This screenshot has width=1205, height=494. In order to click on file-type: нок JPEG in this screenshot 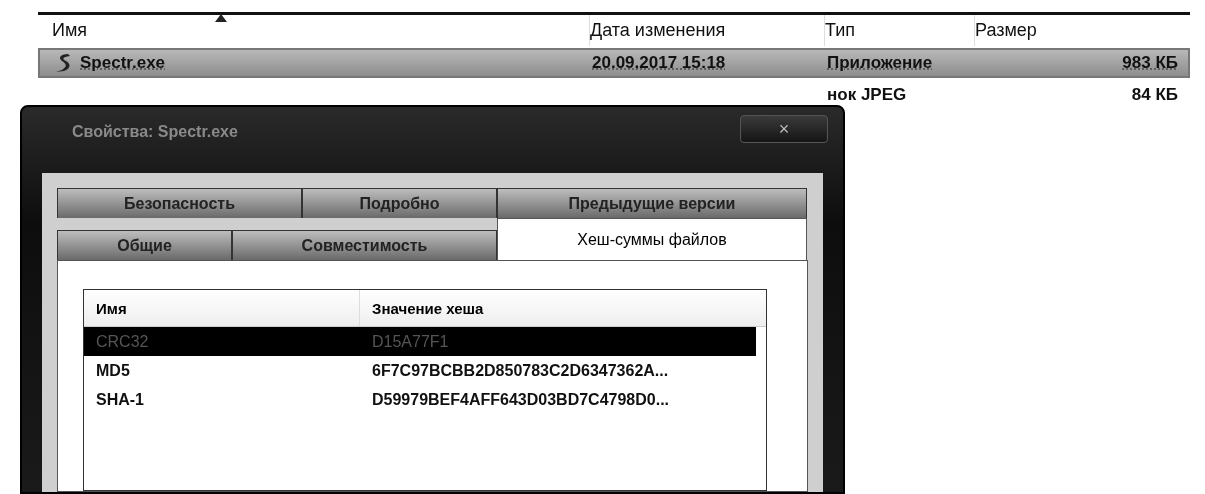, I will do `click(867, 94)`.